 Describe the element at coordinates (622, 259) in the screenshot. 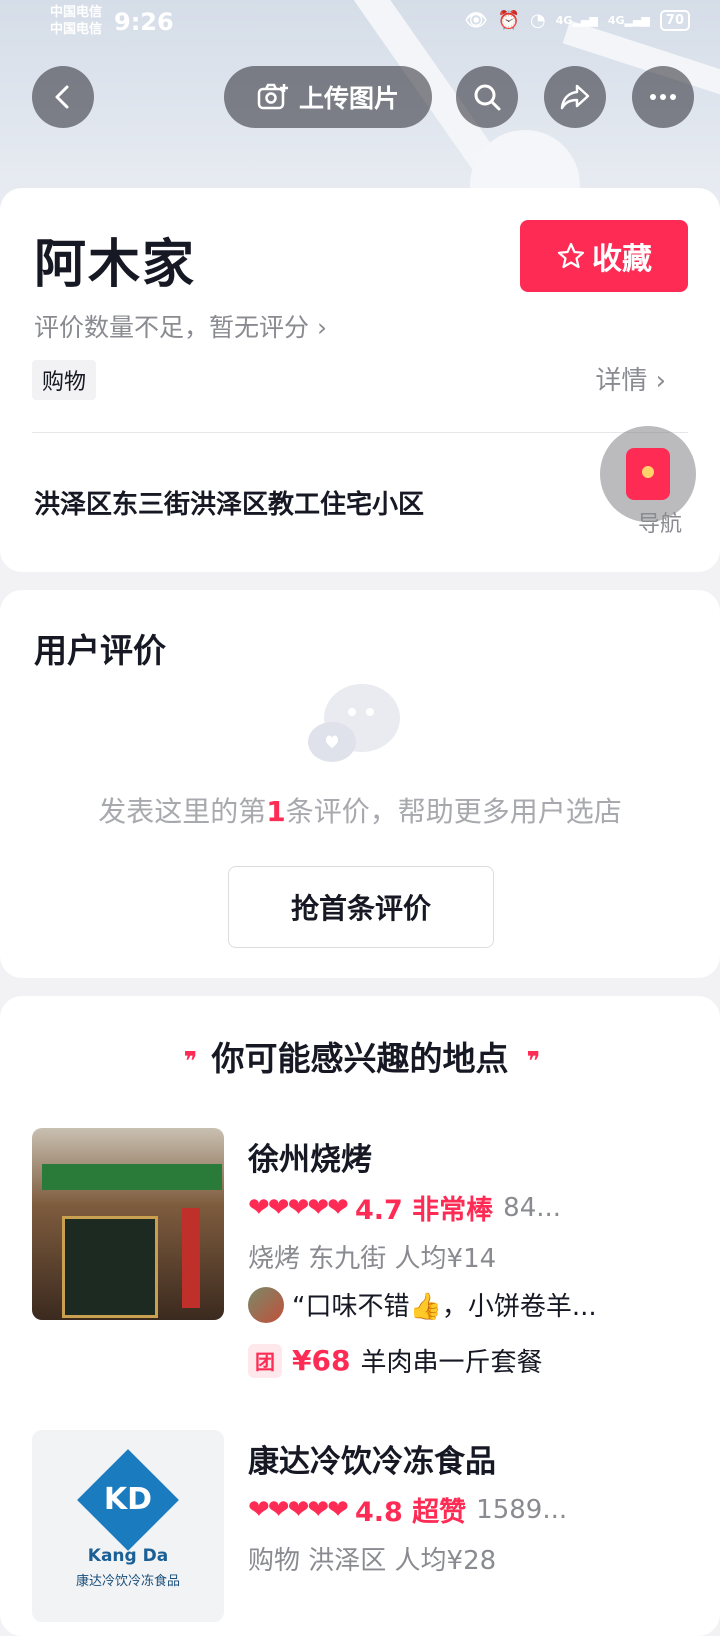

I see `favorite-label: 收藏` at that location.